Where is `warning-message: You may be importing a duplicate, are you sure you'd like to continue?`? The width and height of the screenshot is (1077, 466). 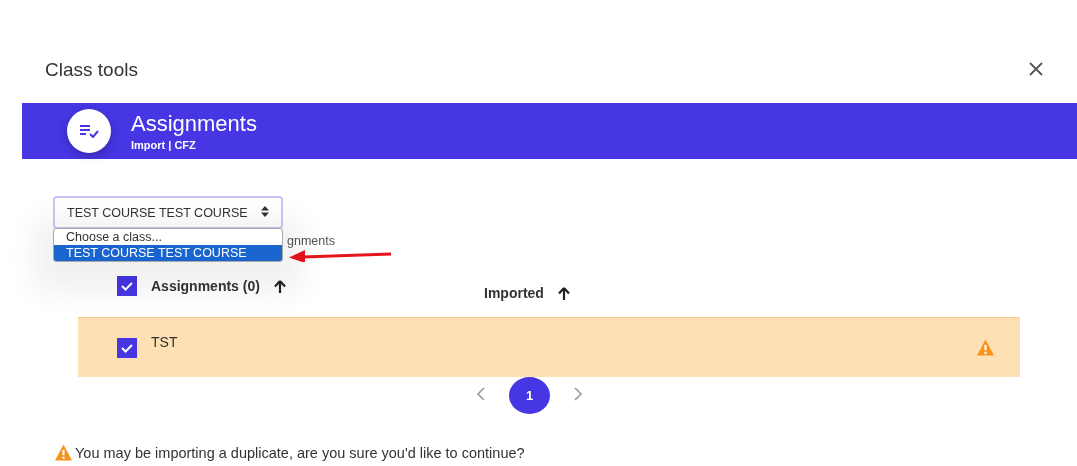
warning-message: You may be importing a duplicate, are you sure you'd like to continue? is located at coordinates (300, 452).